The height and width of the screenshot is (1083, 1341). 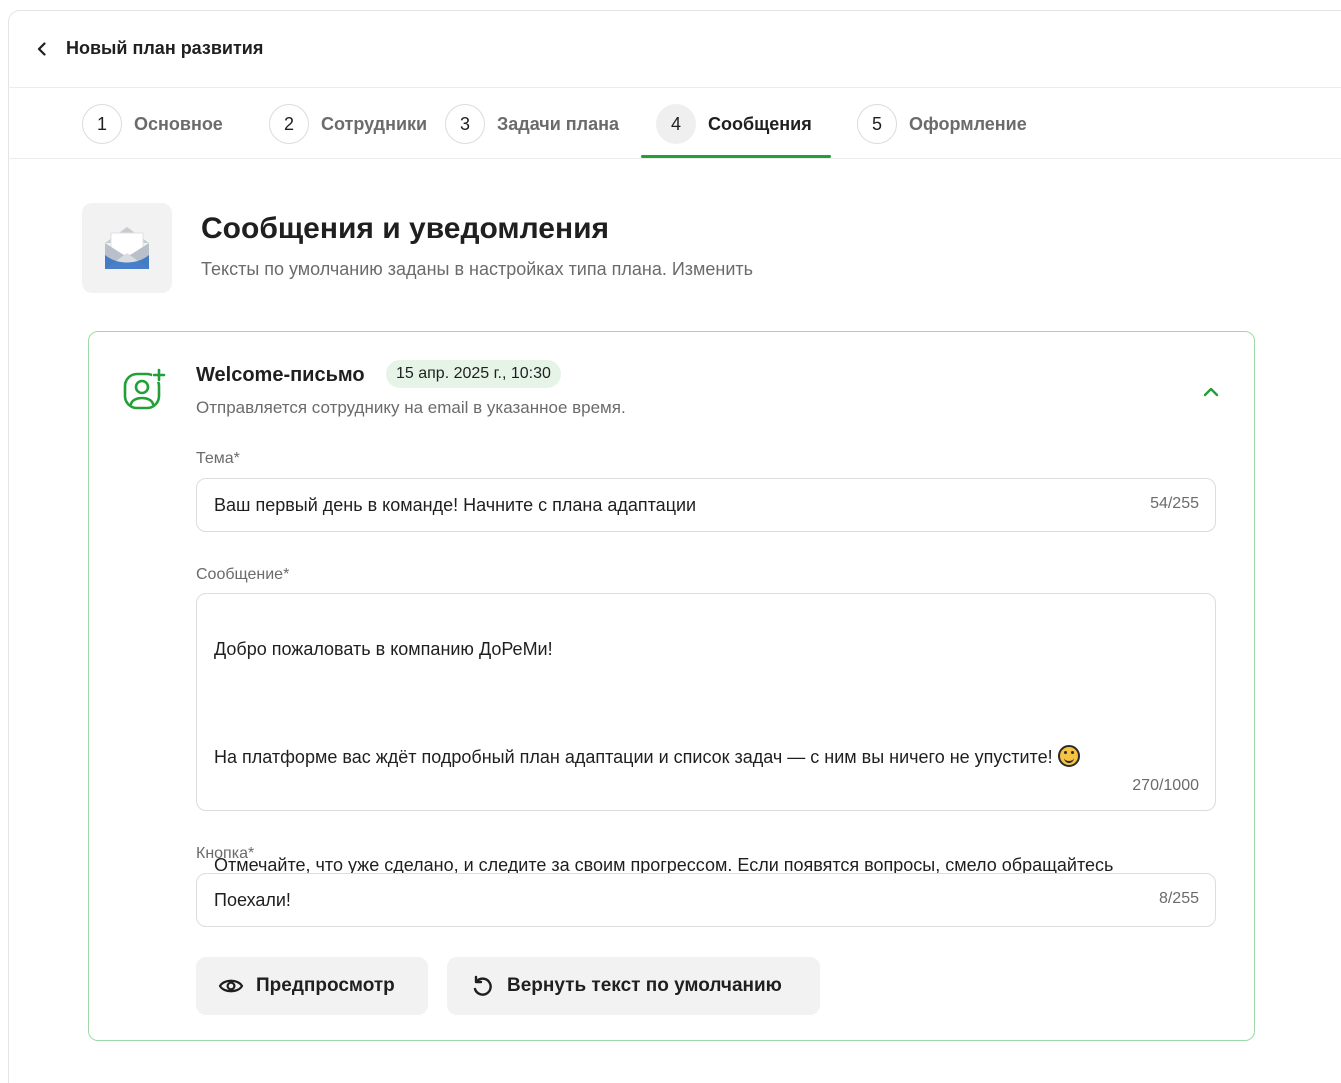 What do you see at coordinates (383, 649) in the screenshot?
I see `message-line: Добро пожаловать в компанию ДоРеМи!` at bounding box center [383, 649].